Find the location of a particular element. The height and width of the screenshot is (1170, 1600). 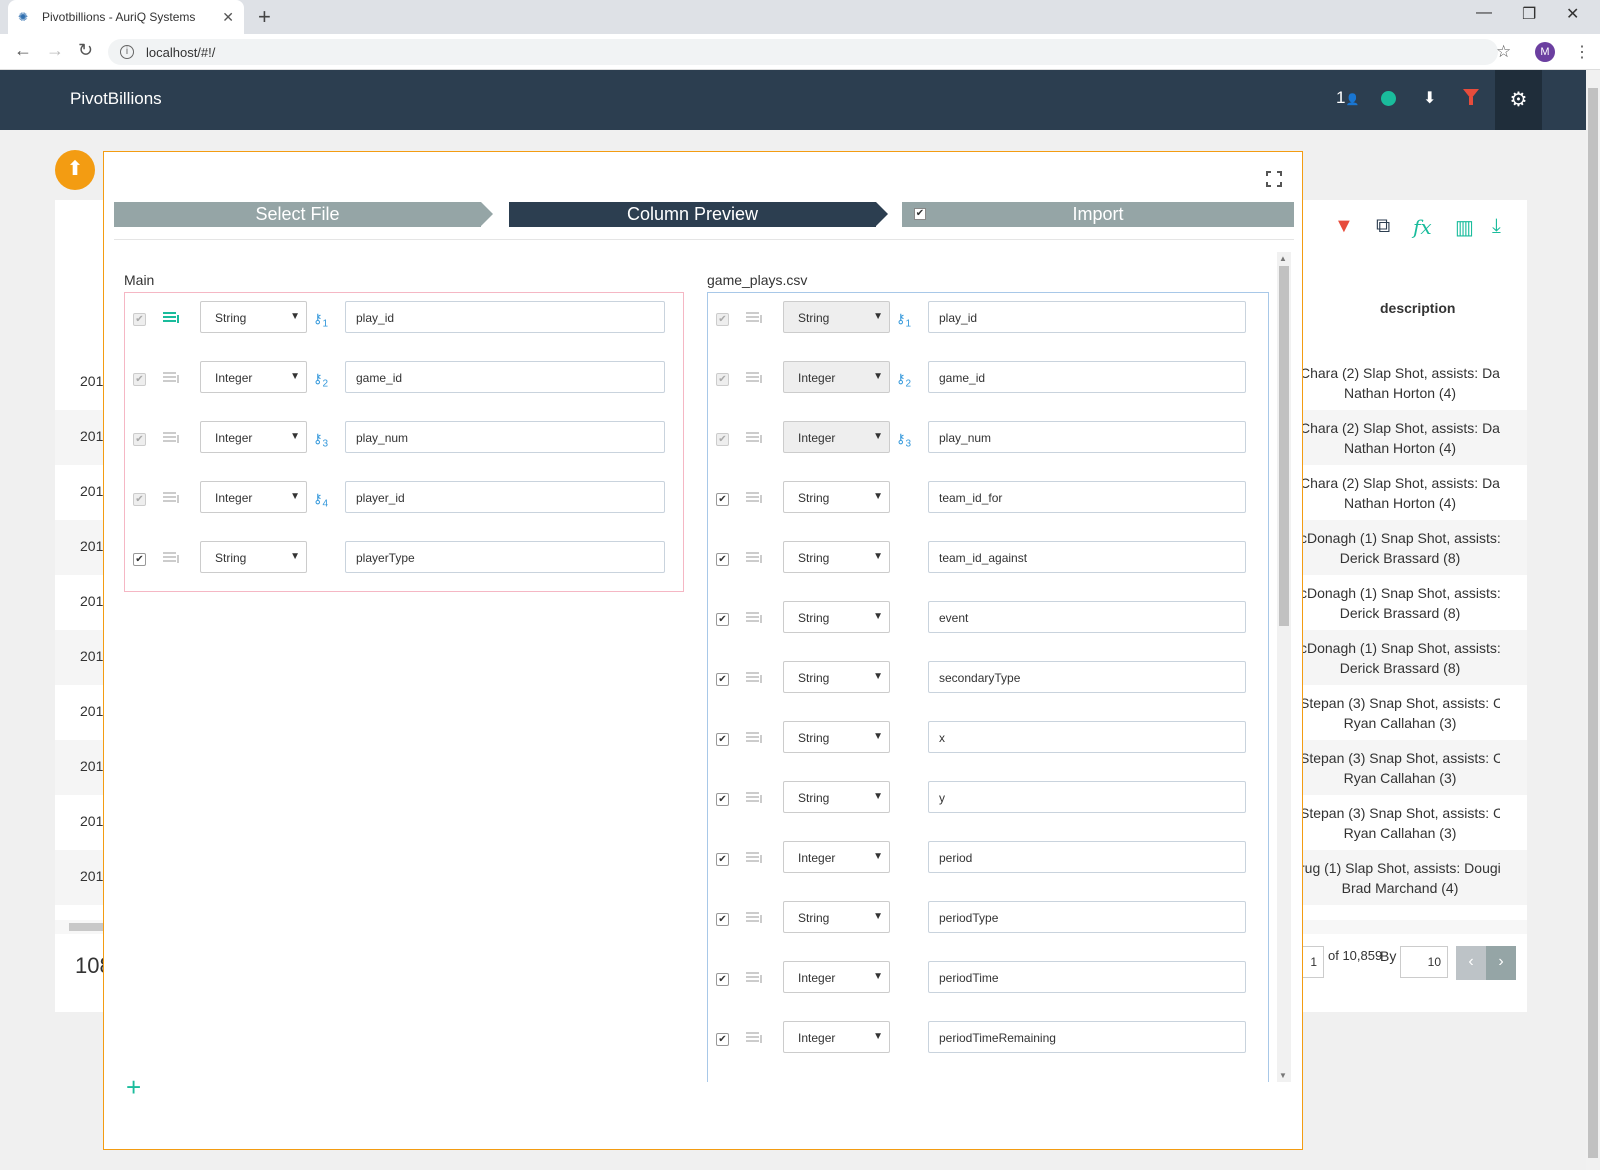

settings-gear-icon: ⚙ is located at coordinates (1518, 100).